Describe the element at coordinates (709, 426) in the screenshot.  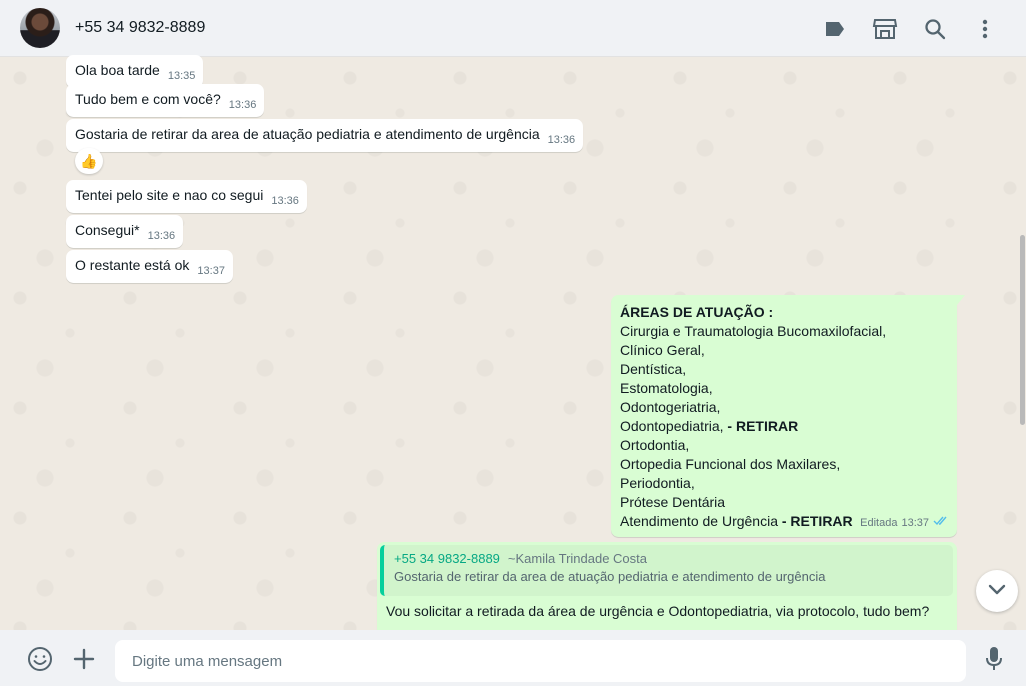
I see `area-line: Odontopediatria, - RETIRAR` at that location.